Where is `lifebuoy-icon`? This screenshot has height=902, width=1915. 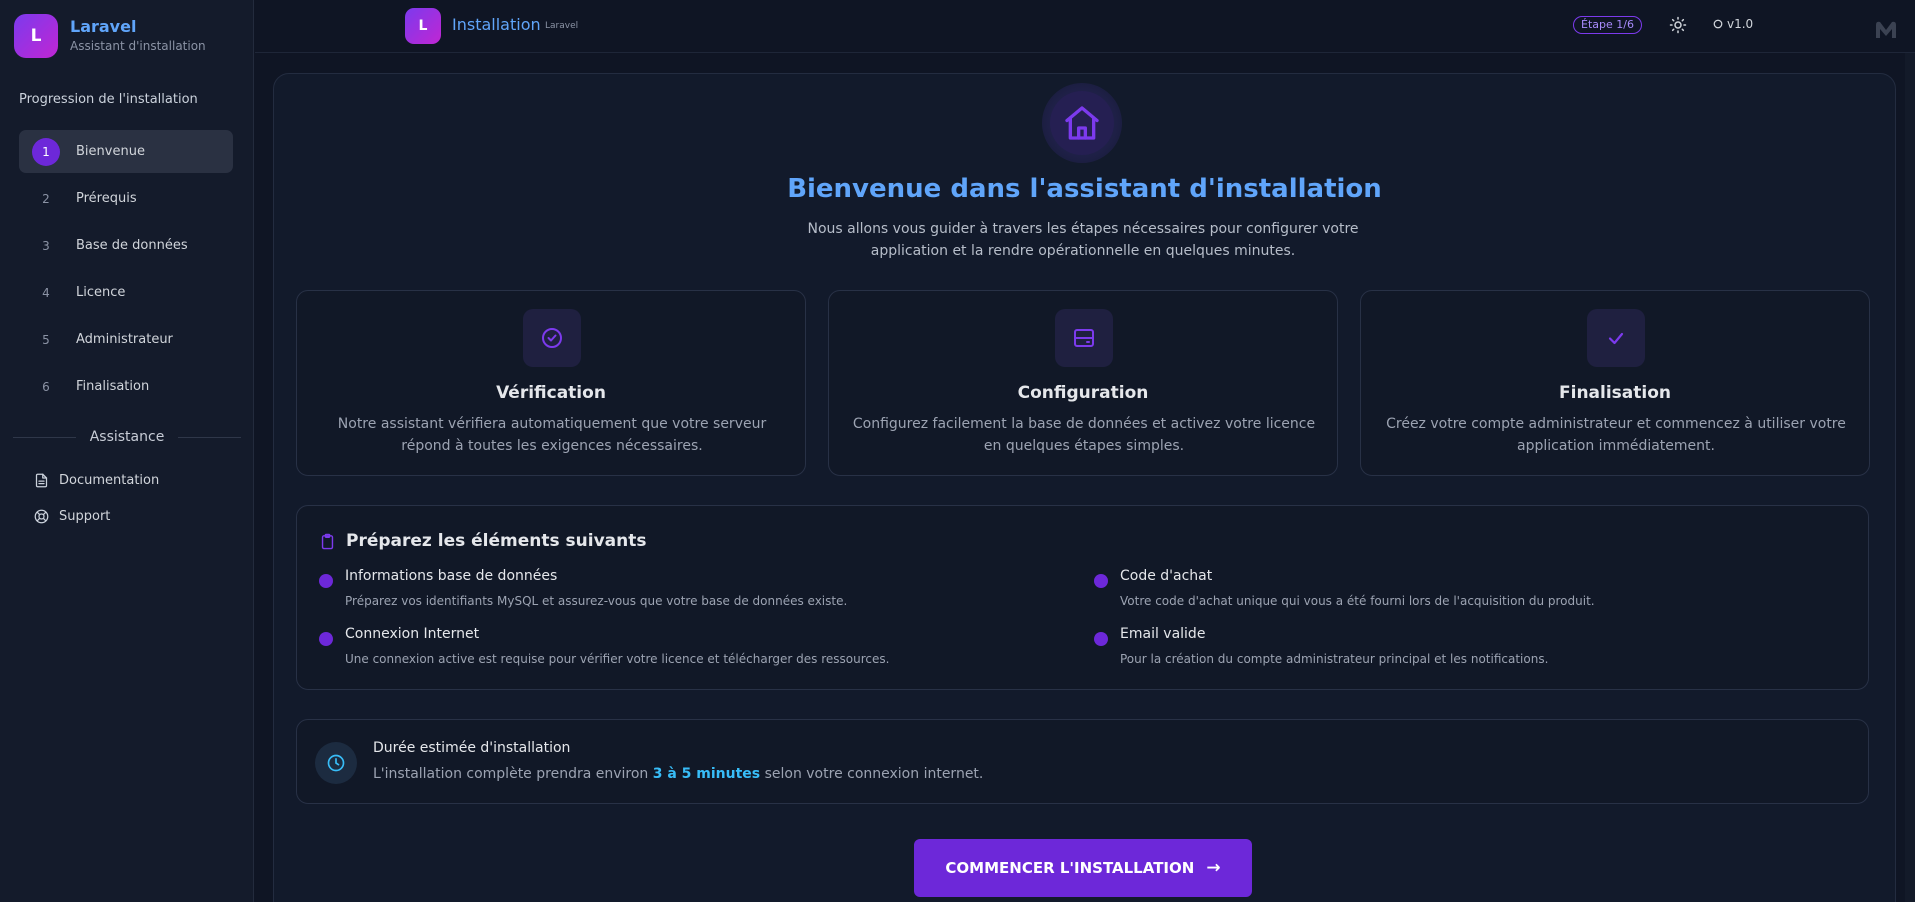
lifebuoy-icon is located at coordinates (41, 516).